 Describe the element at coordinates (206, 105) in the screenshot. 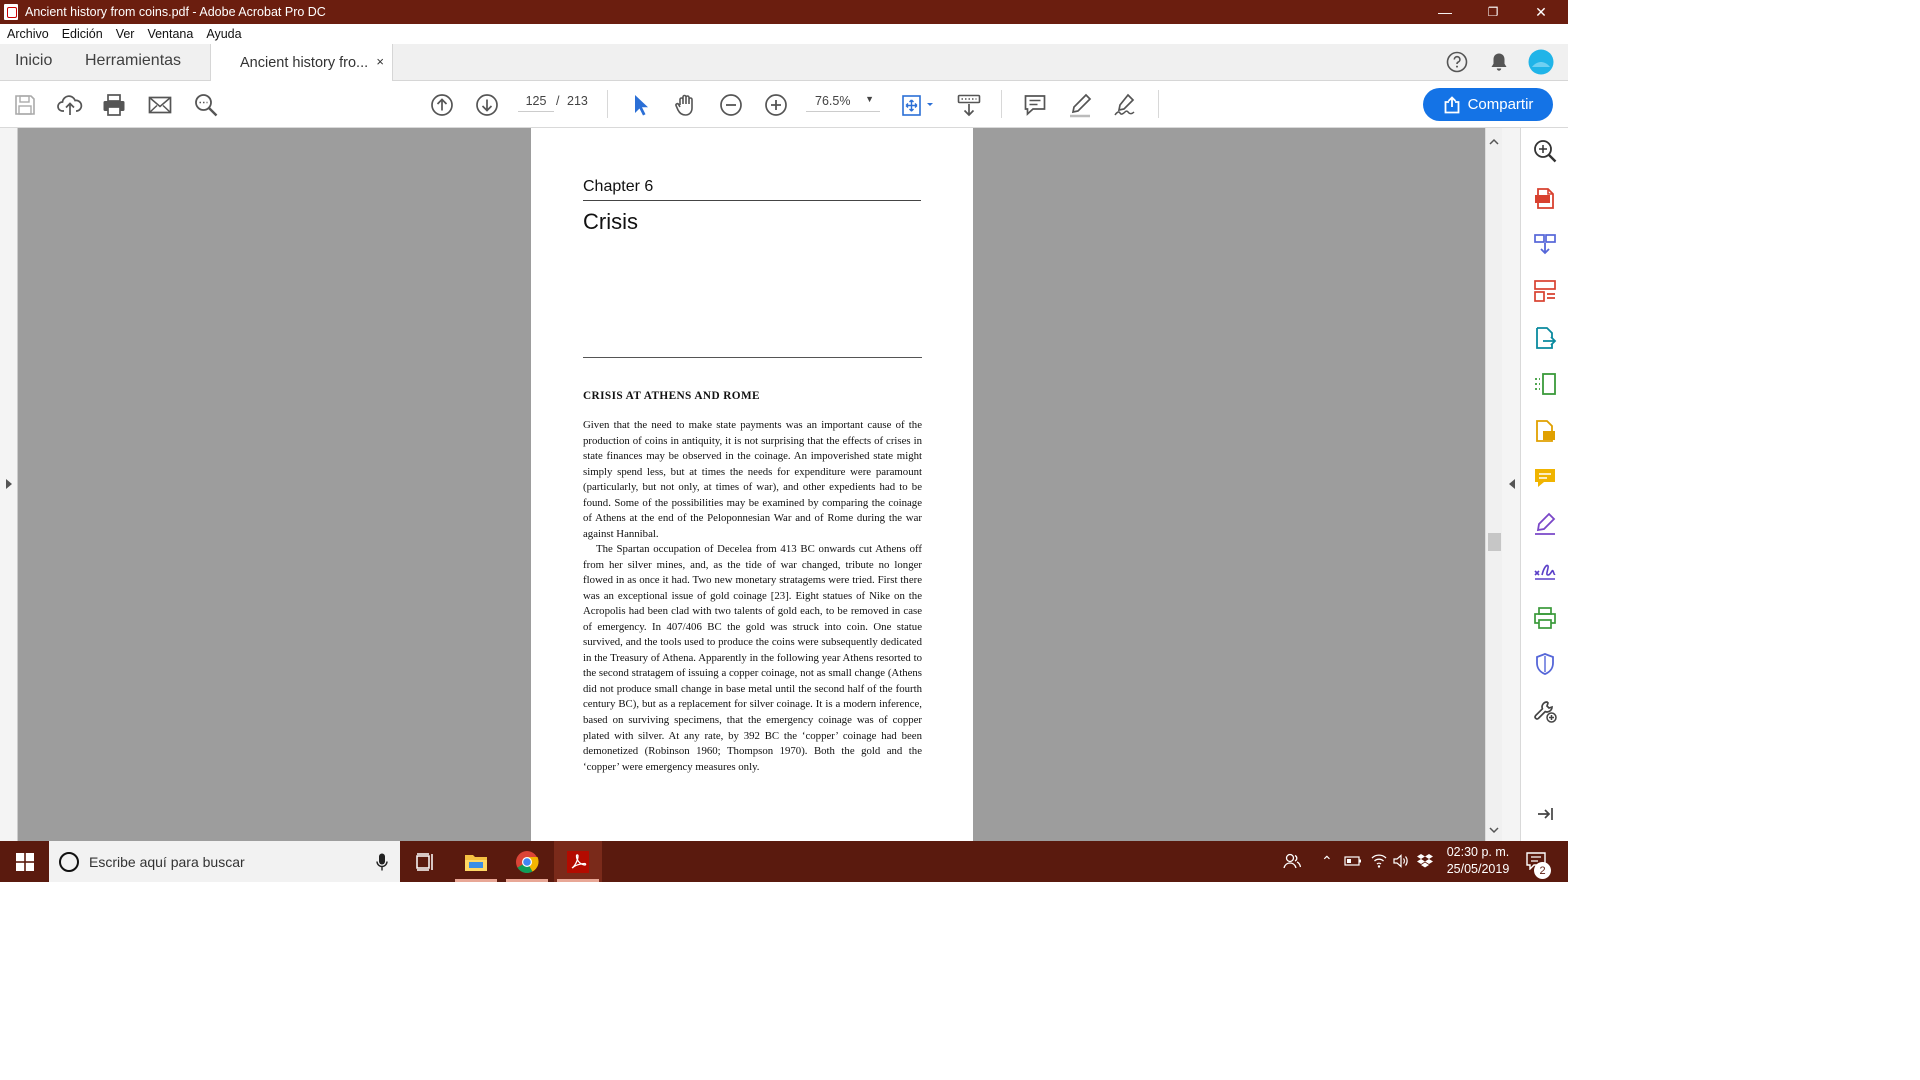

I see `search-text-icon` at that location.